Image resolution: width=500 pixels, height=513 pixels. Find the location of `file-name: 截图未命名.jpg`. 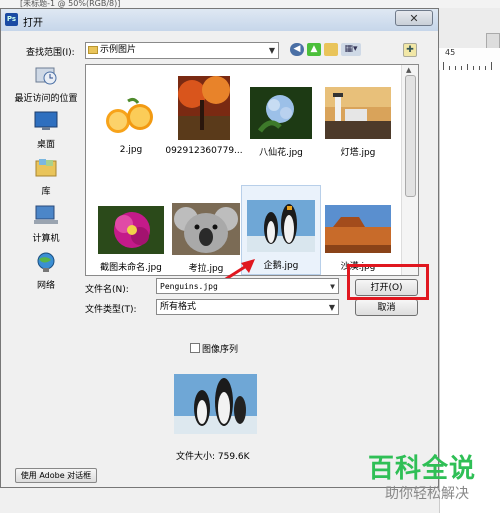

file-name: 截图未命名.jpg is located at coordinates (131, 268).